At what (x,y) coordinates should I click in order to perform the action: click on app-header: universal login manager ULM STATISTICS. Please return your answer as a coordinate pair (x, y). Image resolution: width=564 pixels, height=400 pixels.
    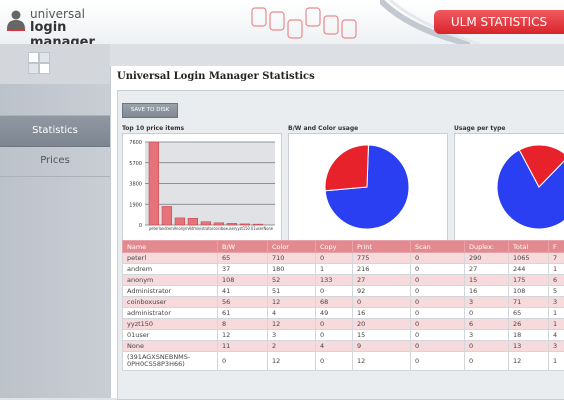
    Looking at the image, I should click on (282, 22).